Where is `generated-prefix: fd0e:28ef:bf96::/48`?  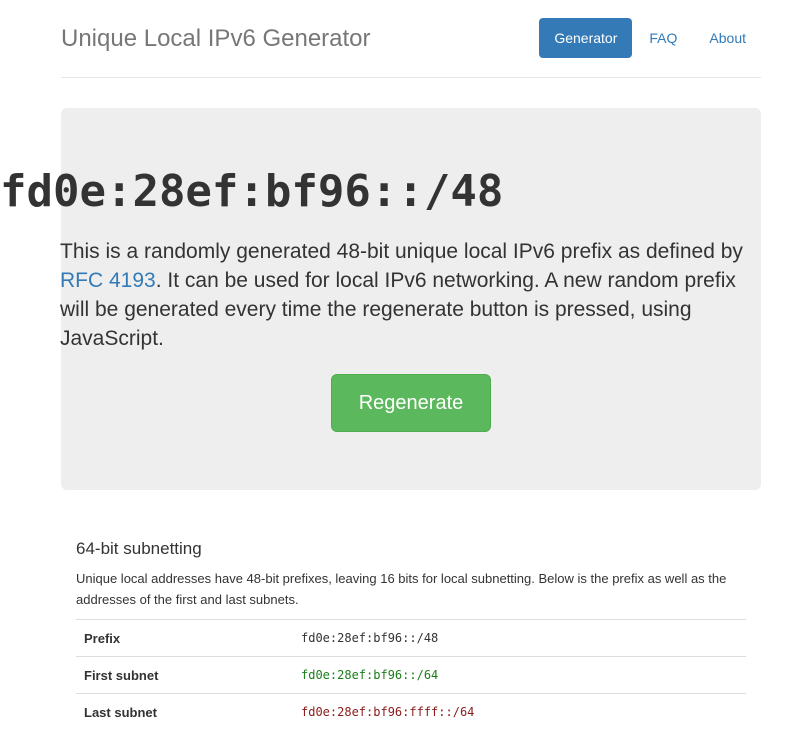 generated-prefix: fd0e:28ef:bf96::/48 is located at coordinates (252, 191).